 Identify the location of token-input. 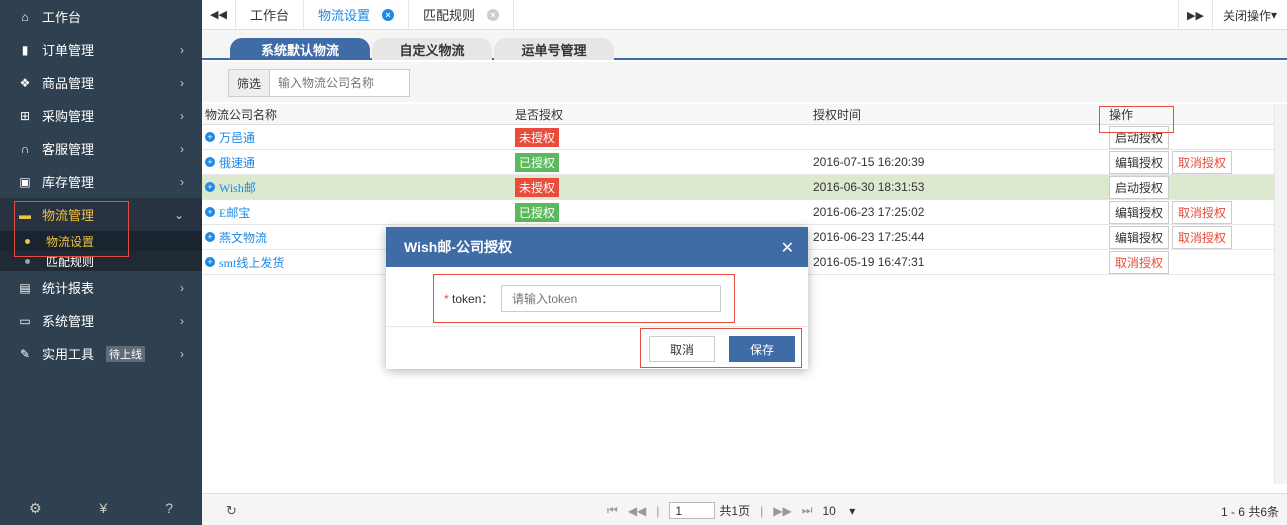
(611, 298).